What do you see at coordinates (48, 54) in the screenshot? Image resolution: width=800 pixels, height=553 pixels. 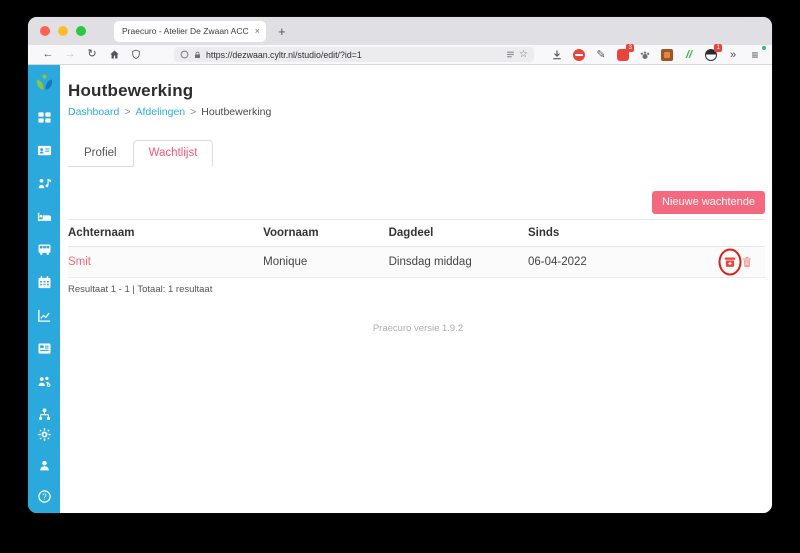 I see `back-icon: ←` at bounding box center [48, 54].